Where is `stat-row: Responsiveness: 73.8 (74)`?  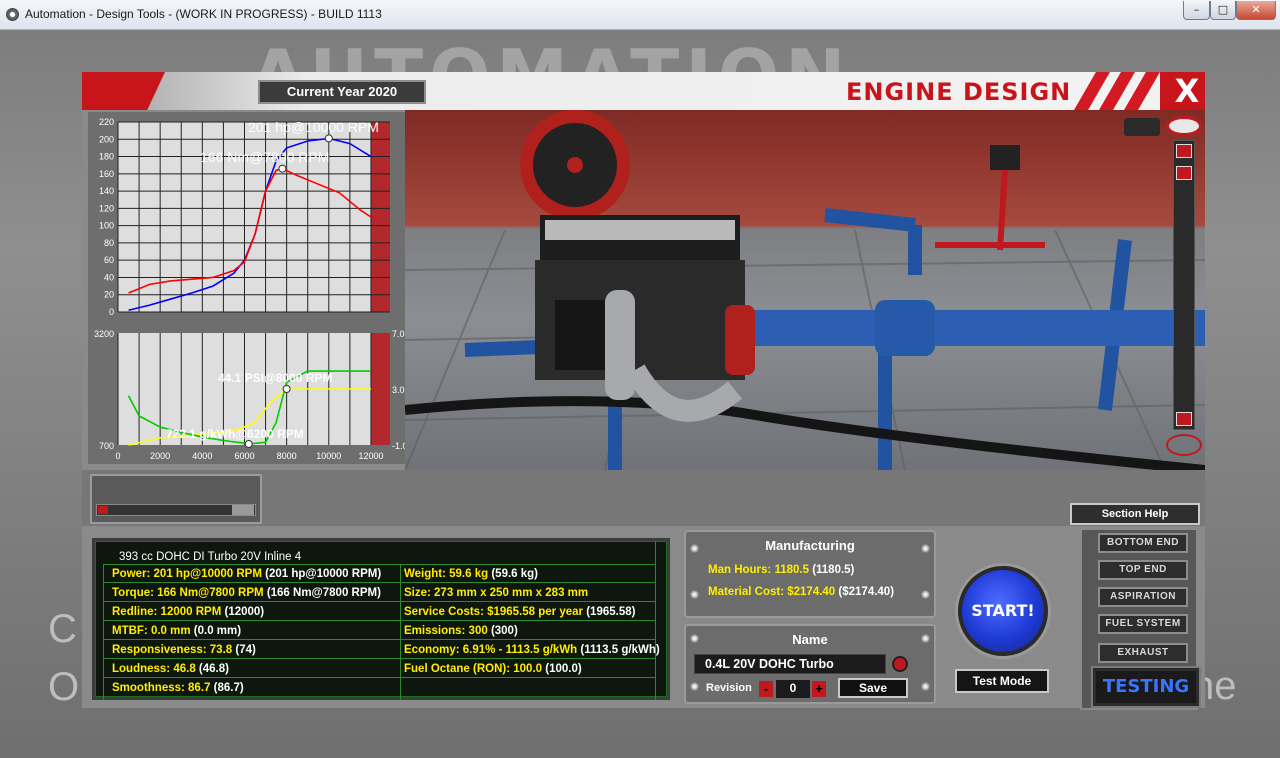
stat-row: Responsiveness: 73.8 (74) is located at coordinates (184, 650).